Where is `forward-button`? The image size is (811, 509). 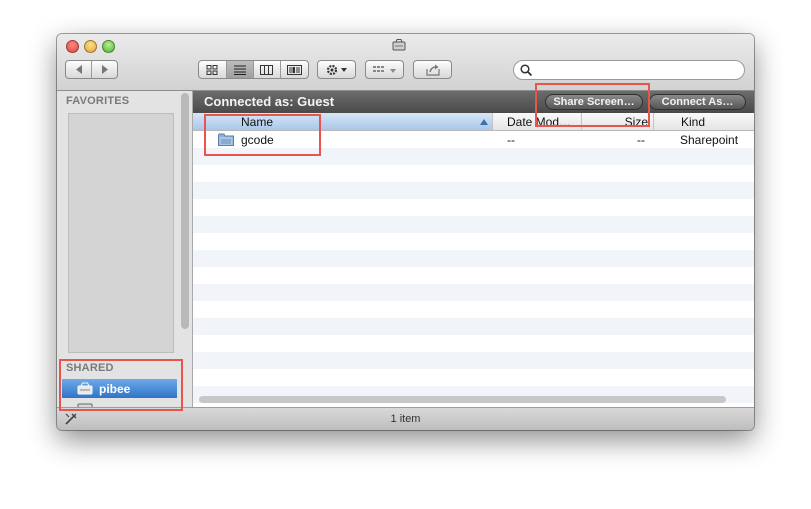
forward-button is located at coordinates (104, 69).